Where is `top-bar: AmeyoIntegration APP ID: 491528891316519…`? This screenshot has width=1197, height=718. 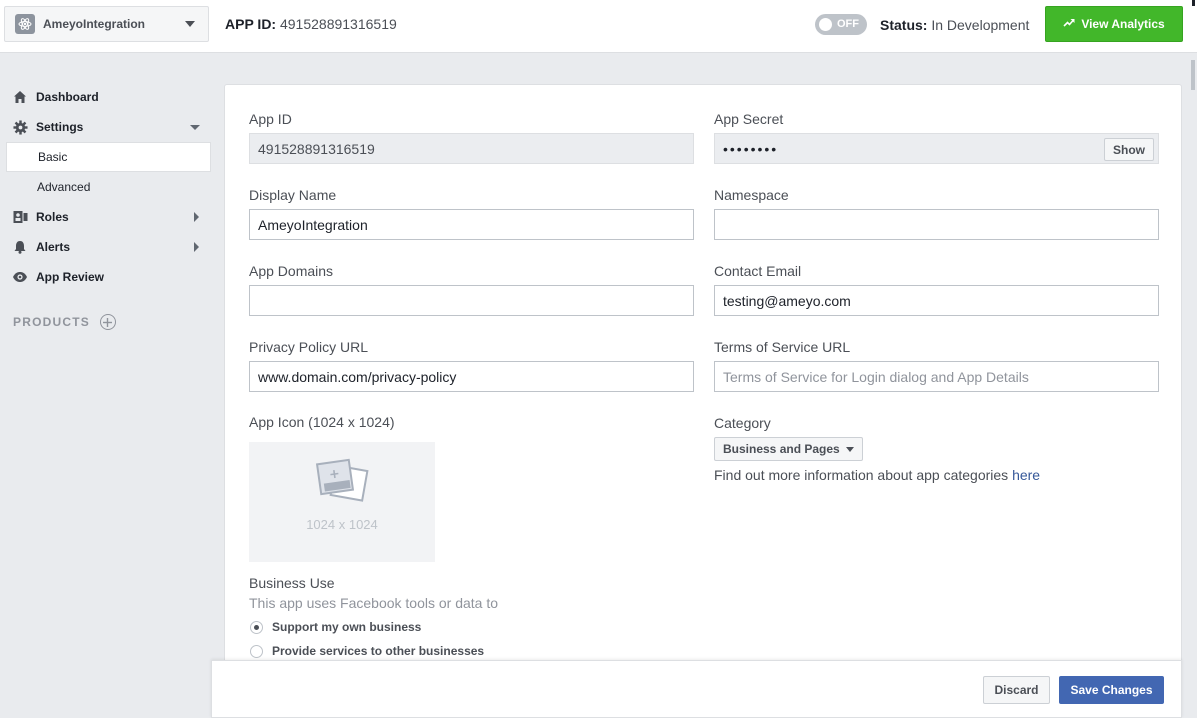
top-bar: AmeyoIntegration APP ID: 491528891316519… is located at coordinates (598, 26).